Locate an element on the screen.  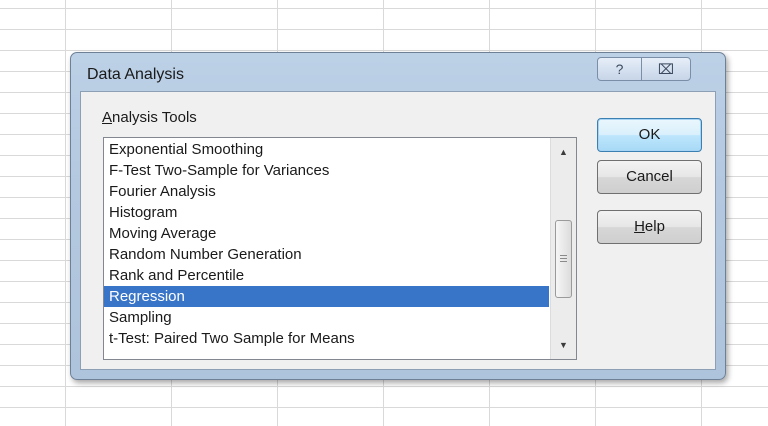
ok-button: OK is located at coordinates (649, 135).